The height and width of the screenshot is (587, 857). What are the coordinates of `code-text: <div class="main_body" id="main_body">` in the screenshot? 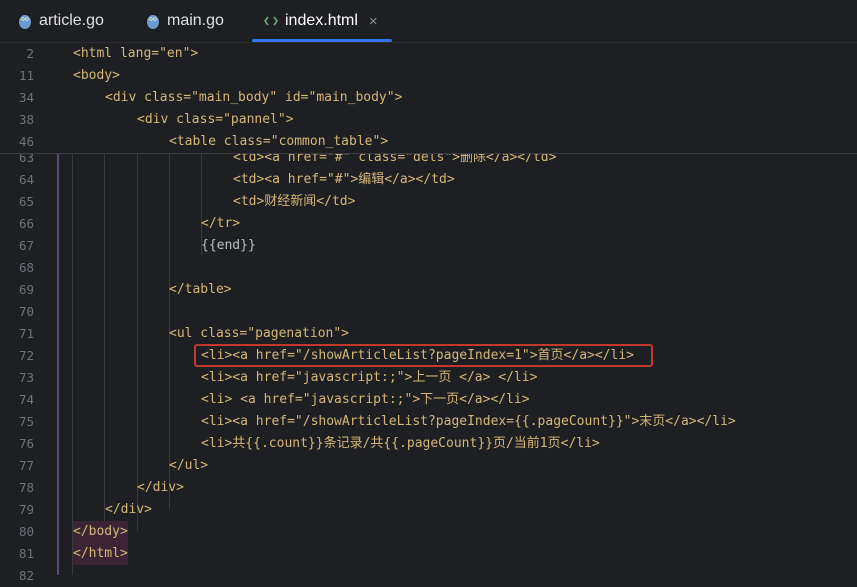 It's located at (254, 97).